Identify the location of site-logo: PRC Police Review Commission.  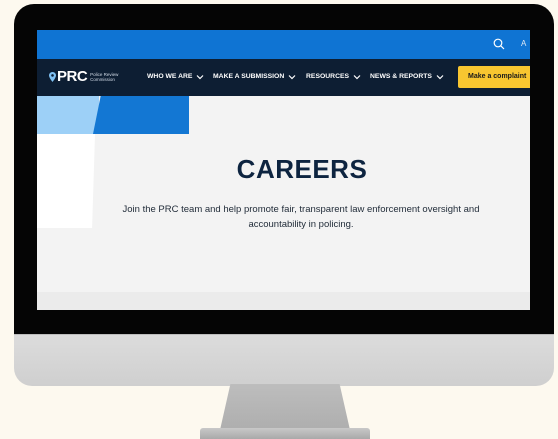
(89, 76).